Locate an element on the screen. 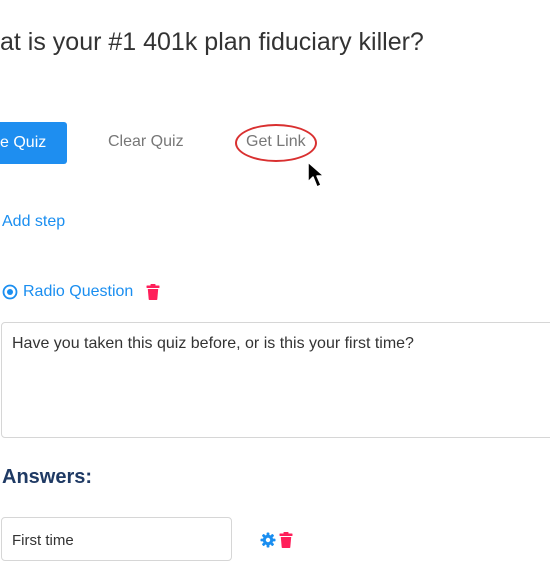 The height and width of the screenshot is (561, 550). annotation-circle is located at coordinates (276, 143).